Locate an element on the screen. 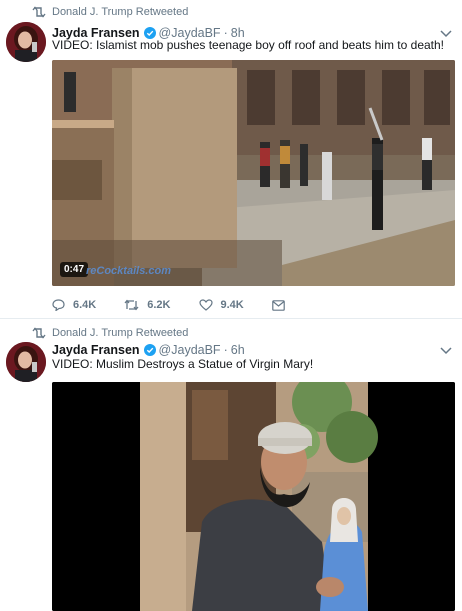 This screenshot has width=462, height=611. like-count: 9.4K is located at coordinates (232, 305).